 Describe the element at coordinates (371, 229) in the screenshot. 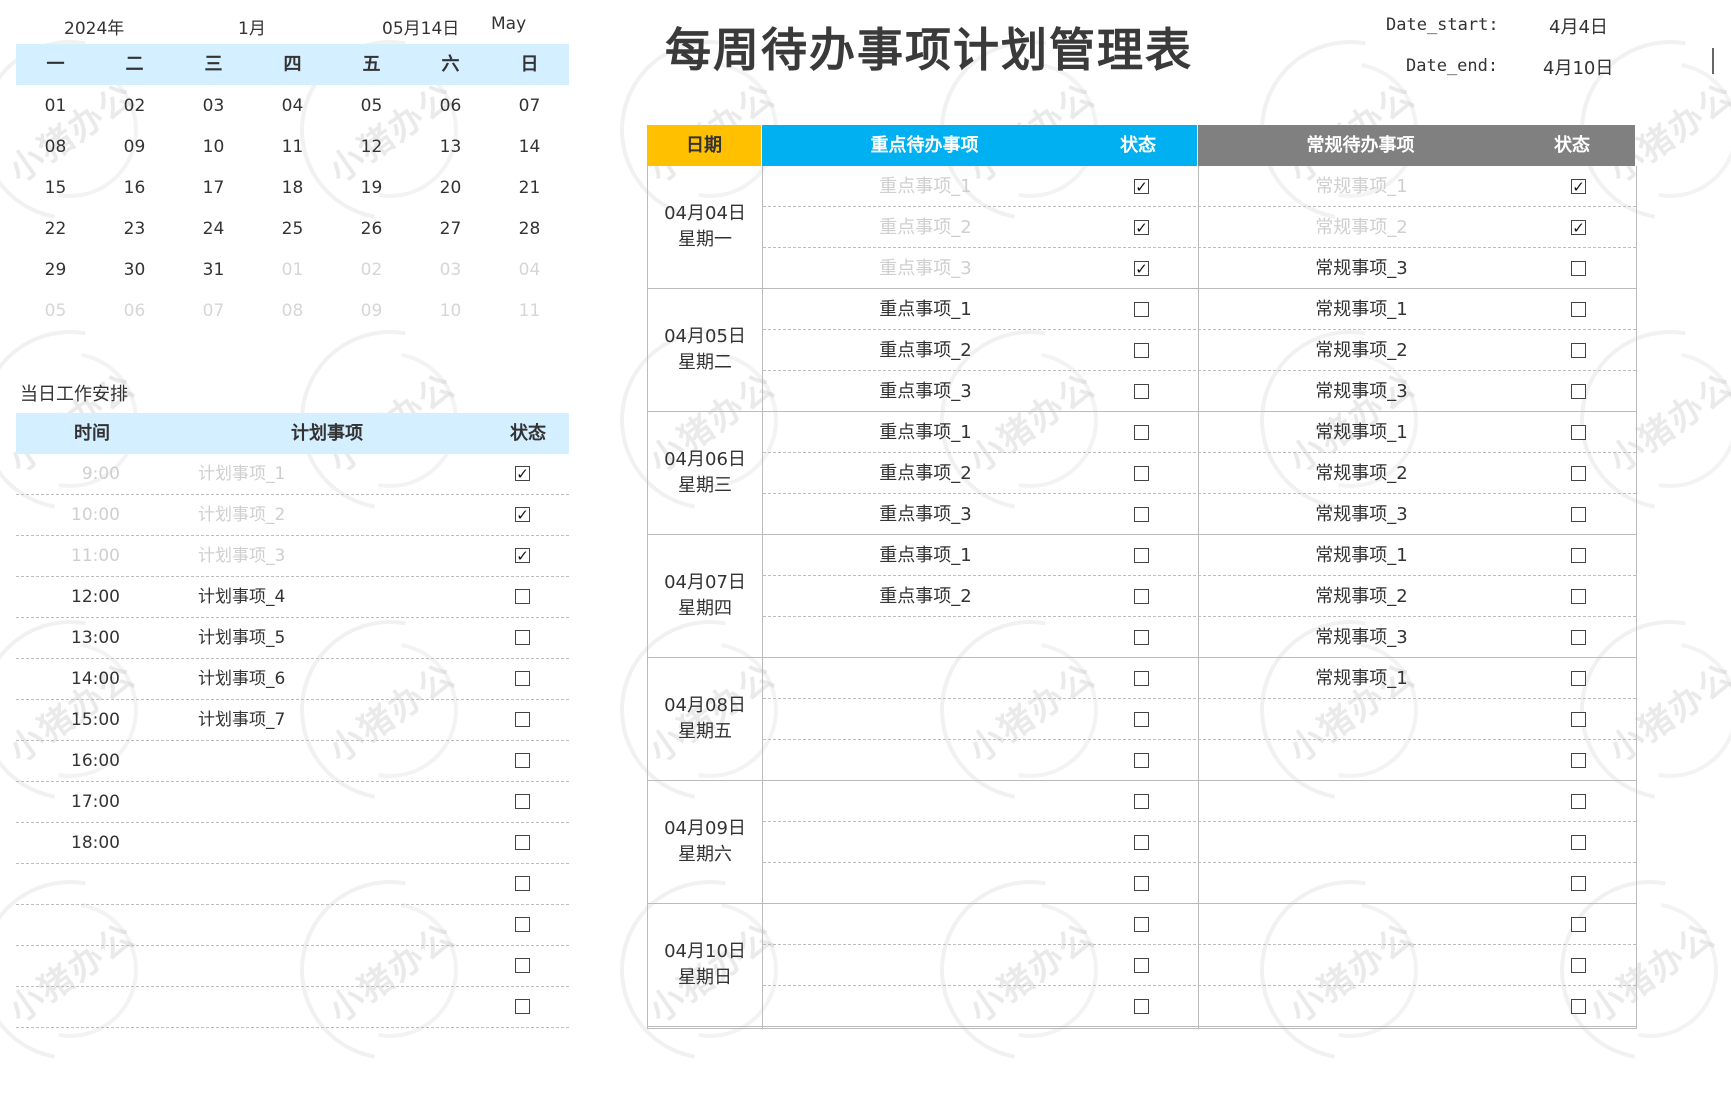

I see `calendar-day: 26` at that location.